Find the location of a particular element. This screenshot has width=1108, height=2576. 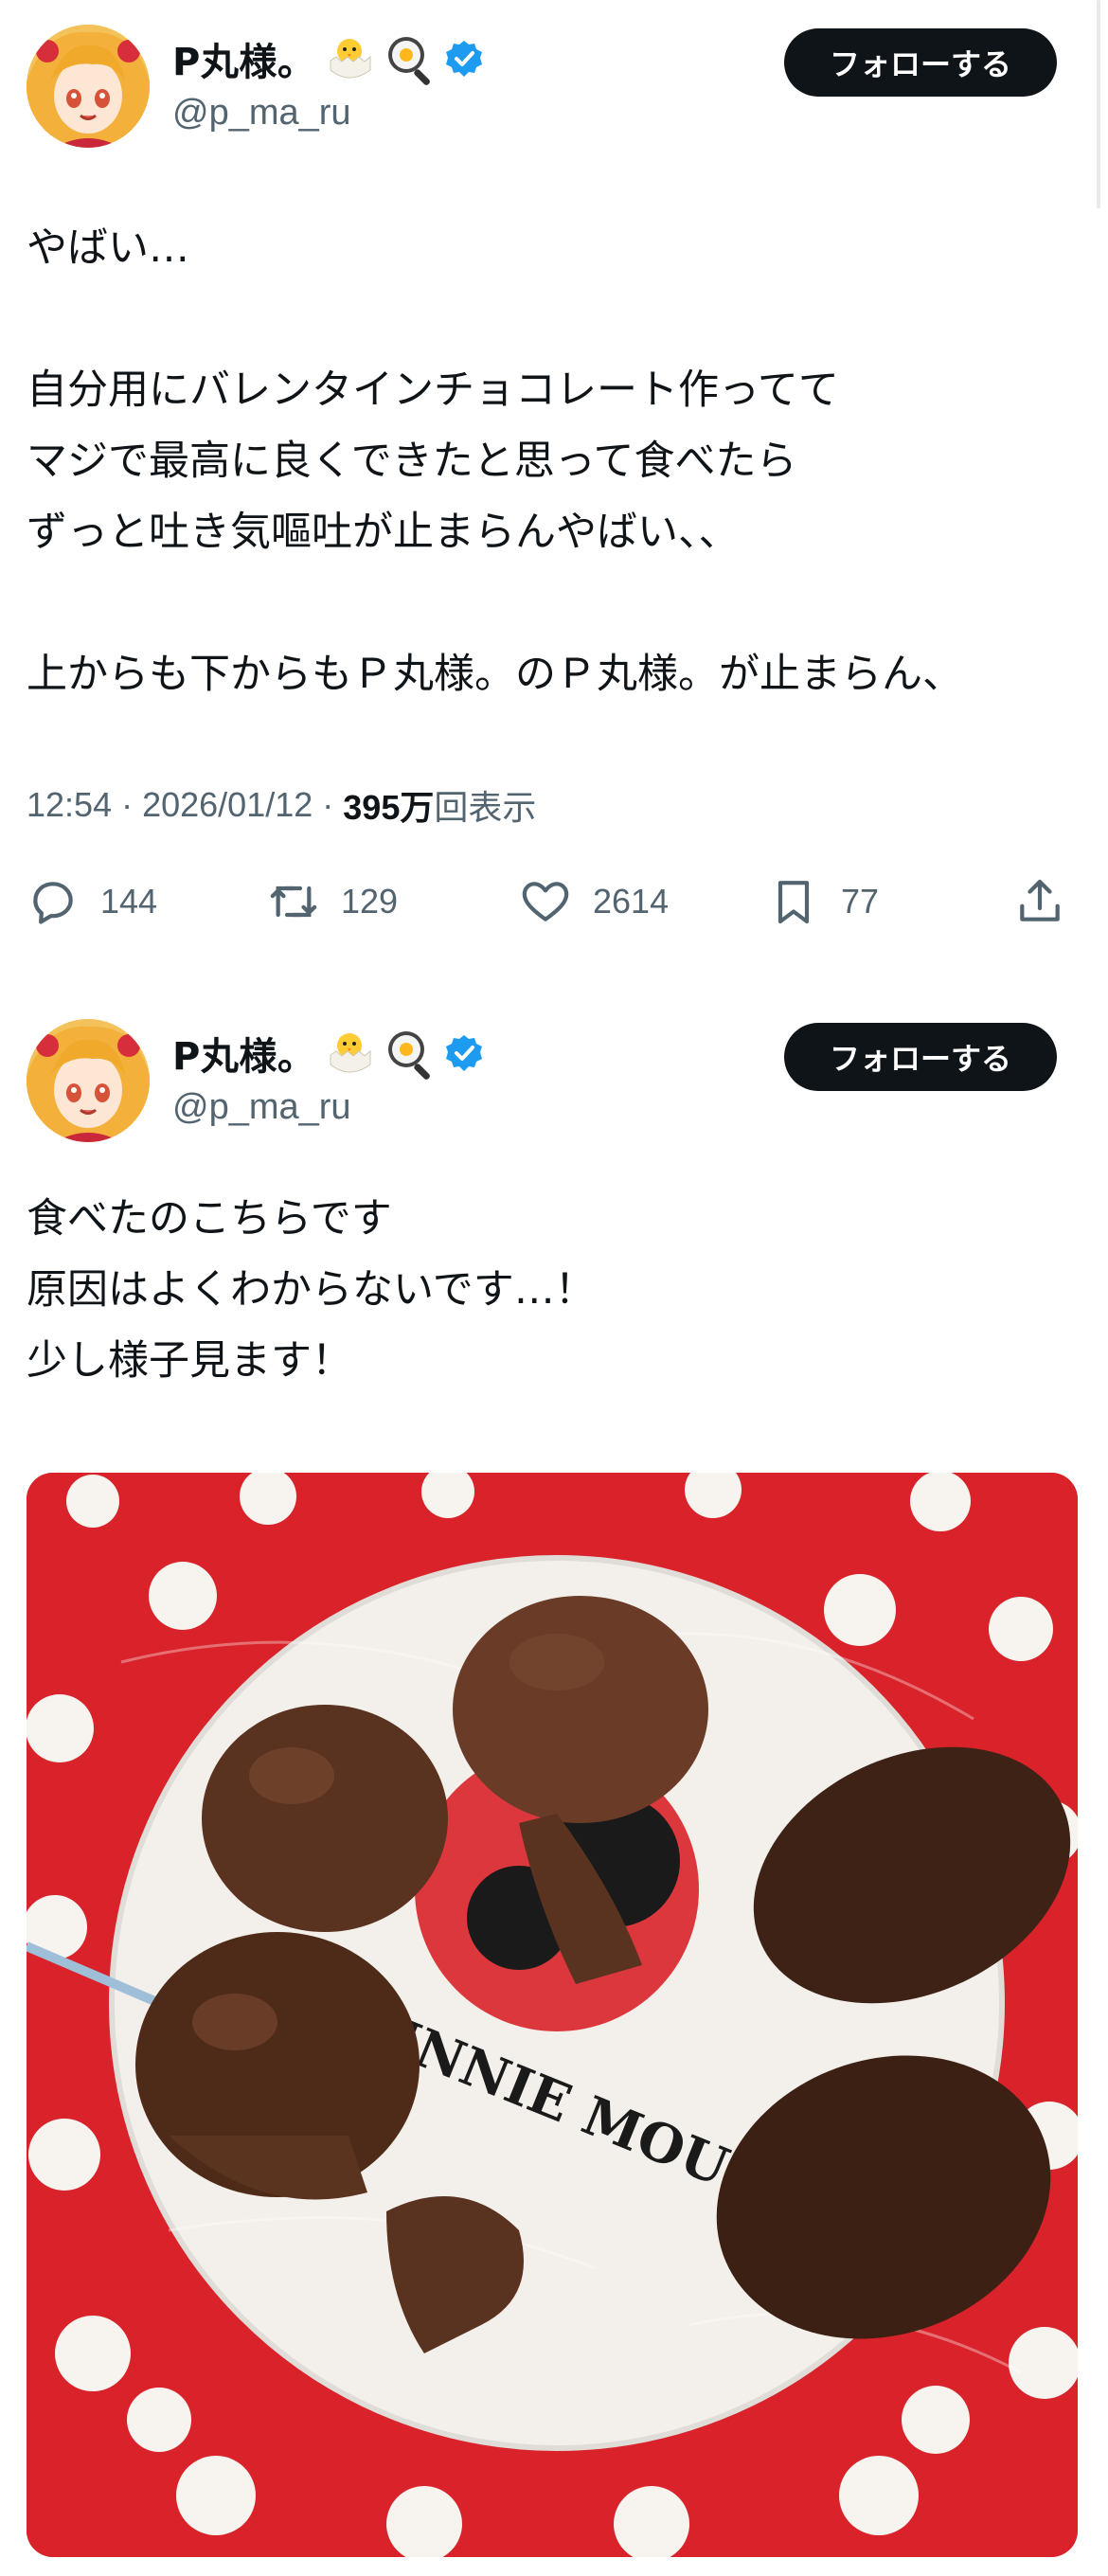

share-icon is located at coordinates (1040, 900).